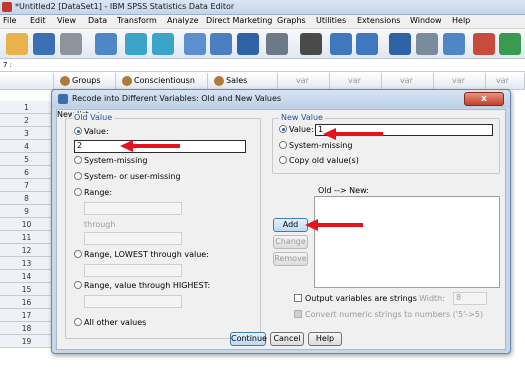  What do you see at coordinates (290, 259) in the screenshot?
I see `remove-button: Remove` at bounding box center [290, 259].